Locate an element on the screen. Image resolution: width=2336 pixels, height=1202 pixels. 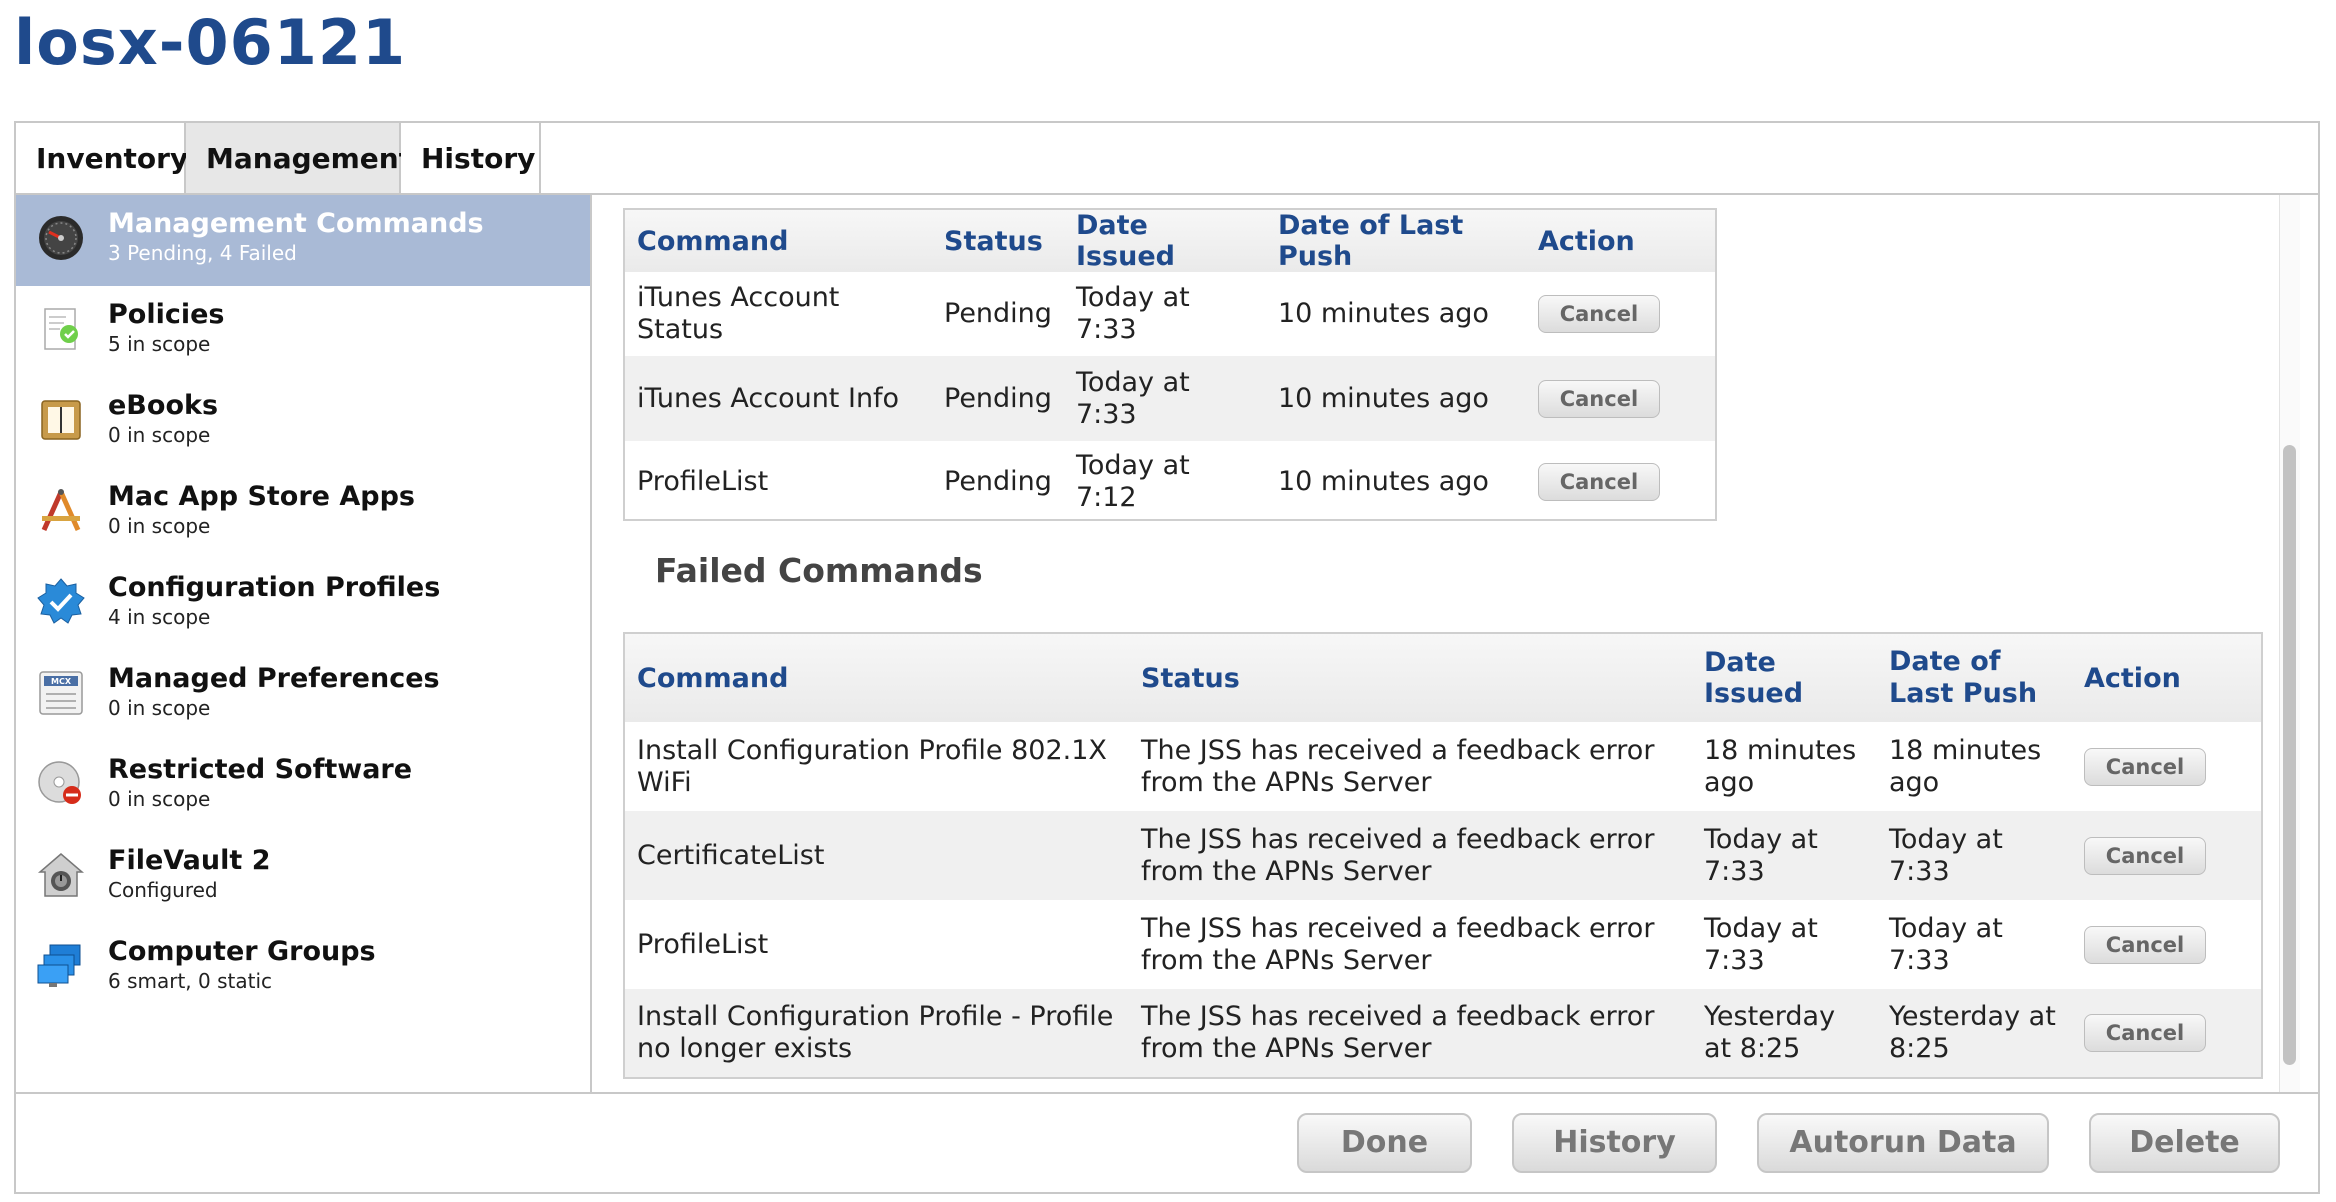
sidebar-item-subtitle: 6 smart, 0 static is located at coordinates (190, 981).